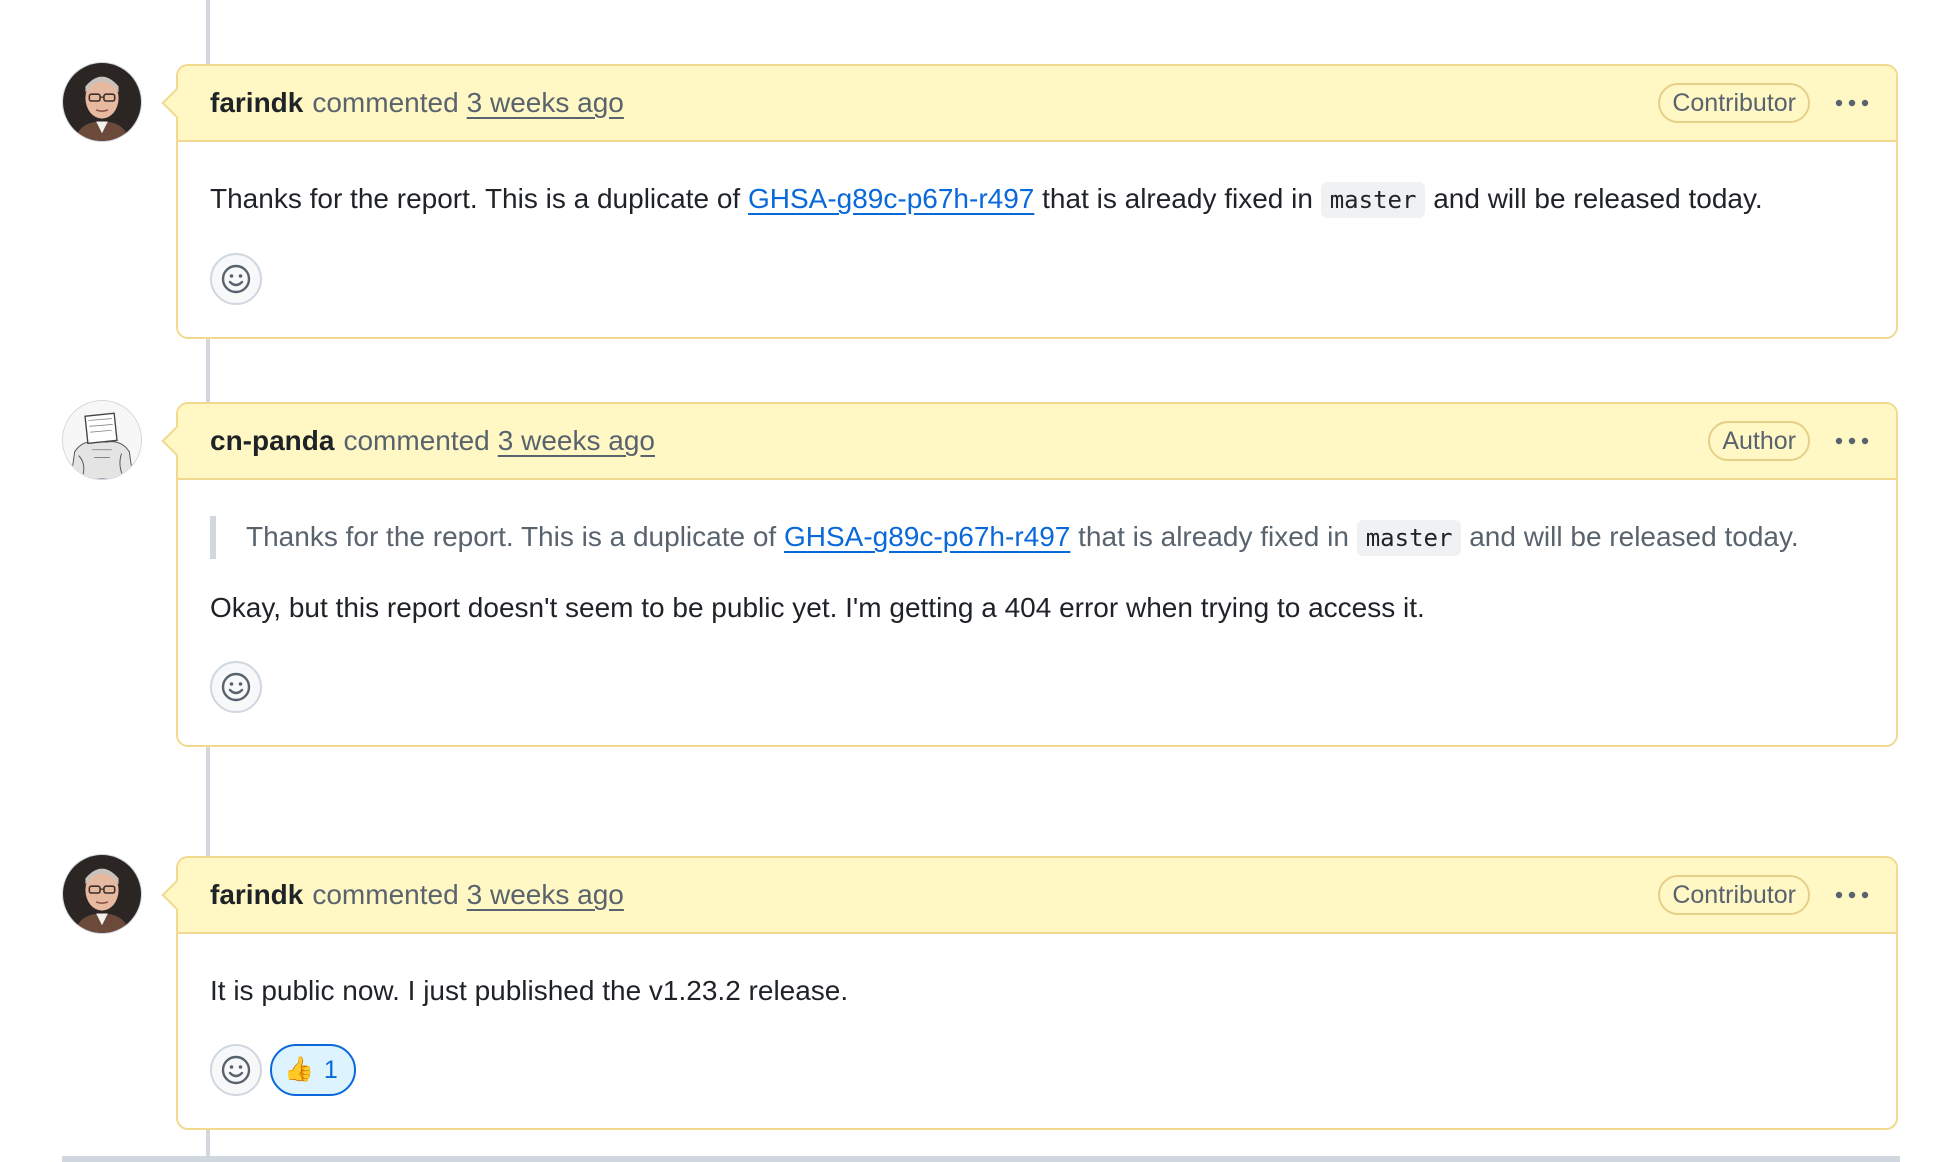 The width and height of the screenshot is (1942, 1162). I want to click on thumbs-up-icon: 👍, so click(299, 1069).